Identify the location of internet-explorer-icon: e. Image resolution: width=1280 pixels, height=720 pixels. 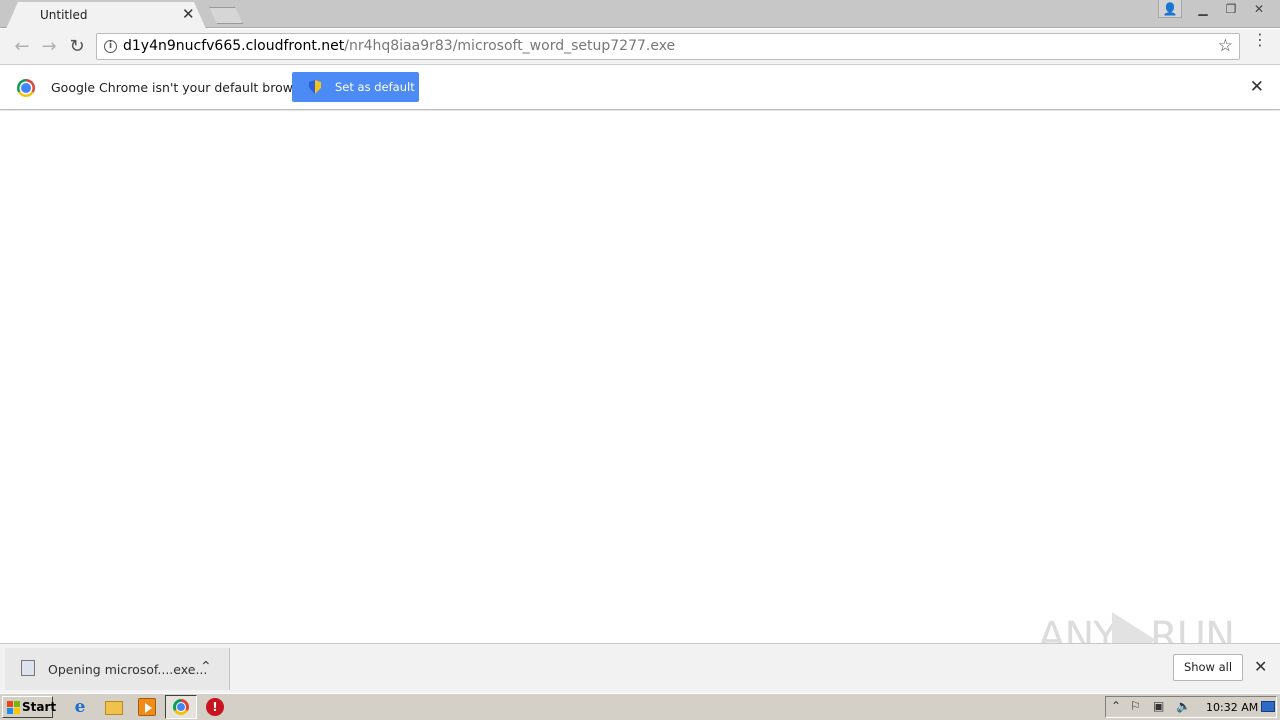
(80, 707).